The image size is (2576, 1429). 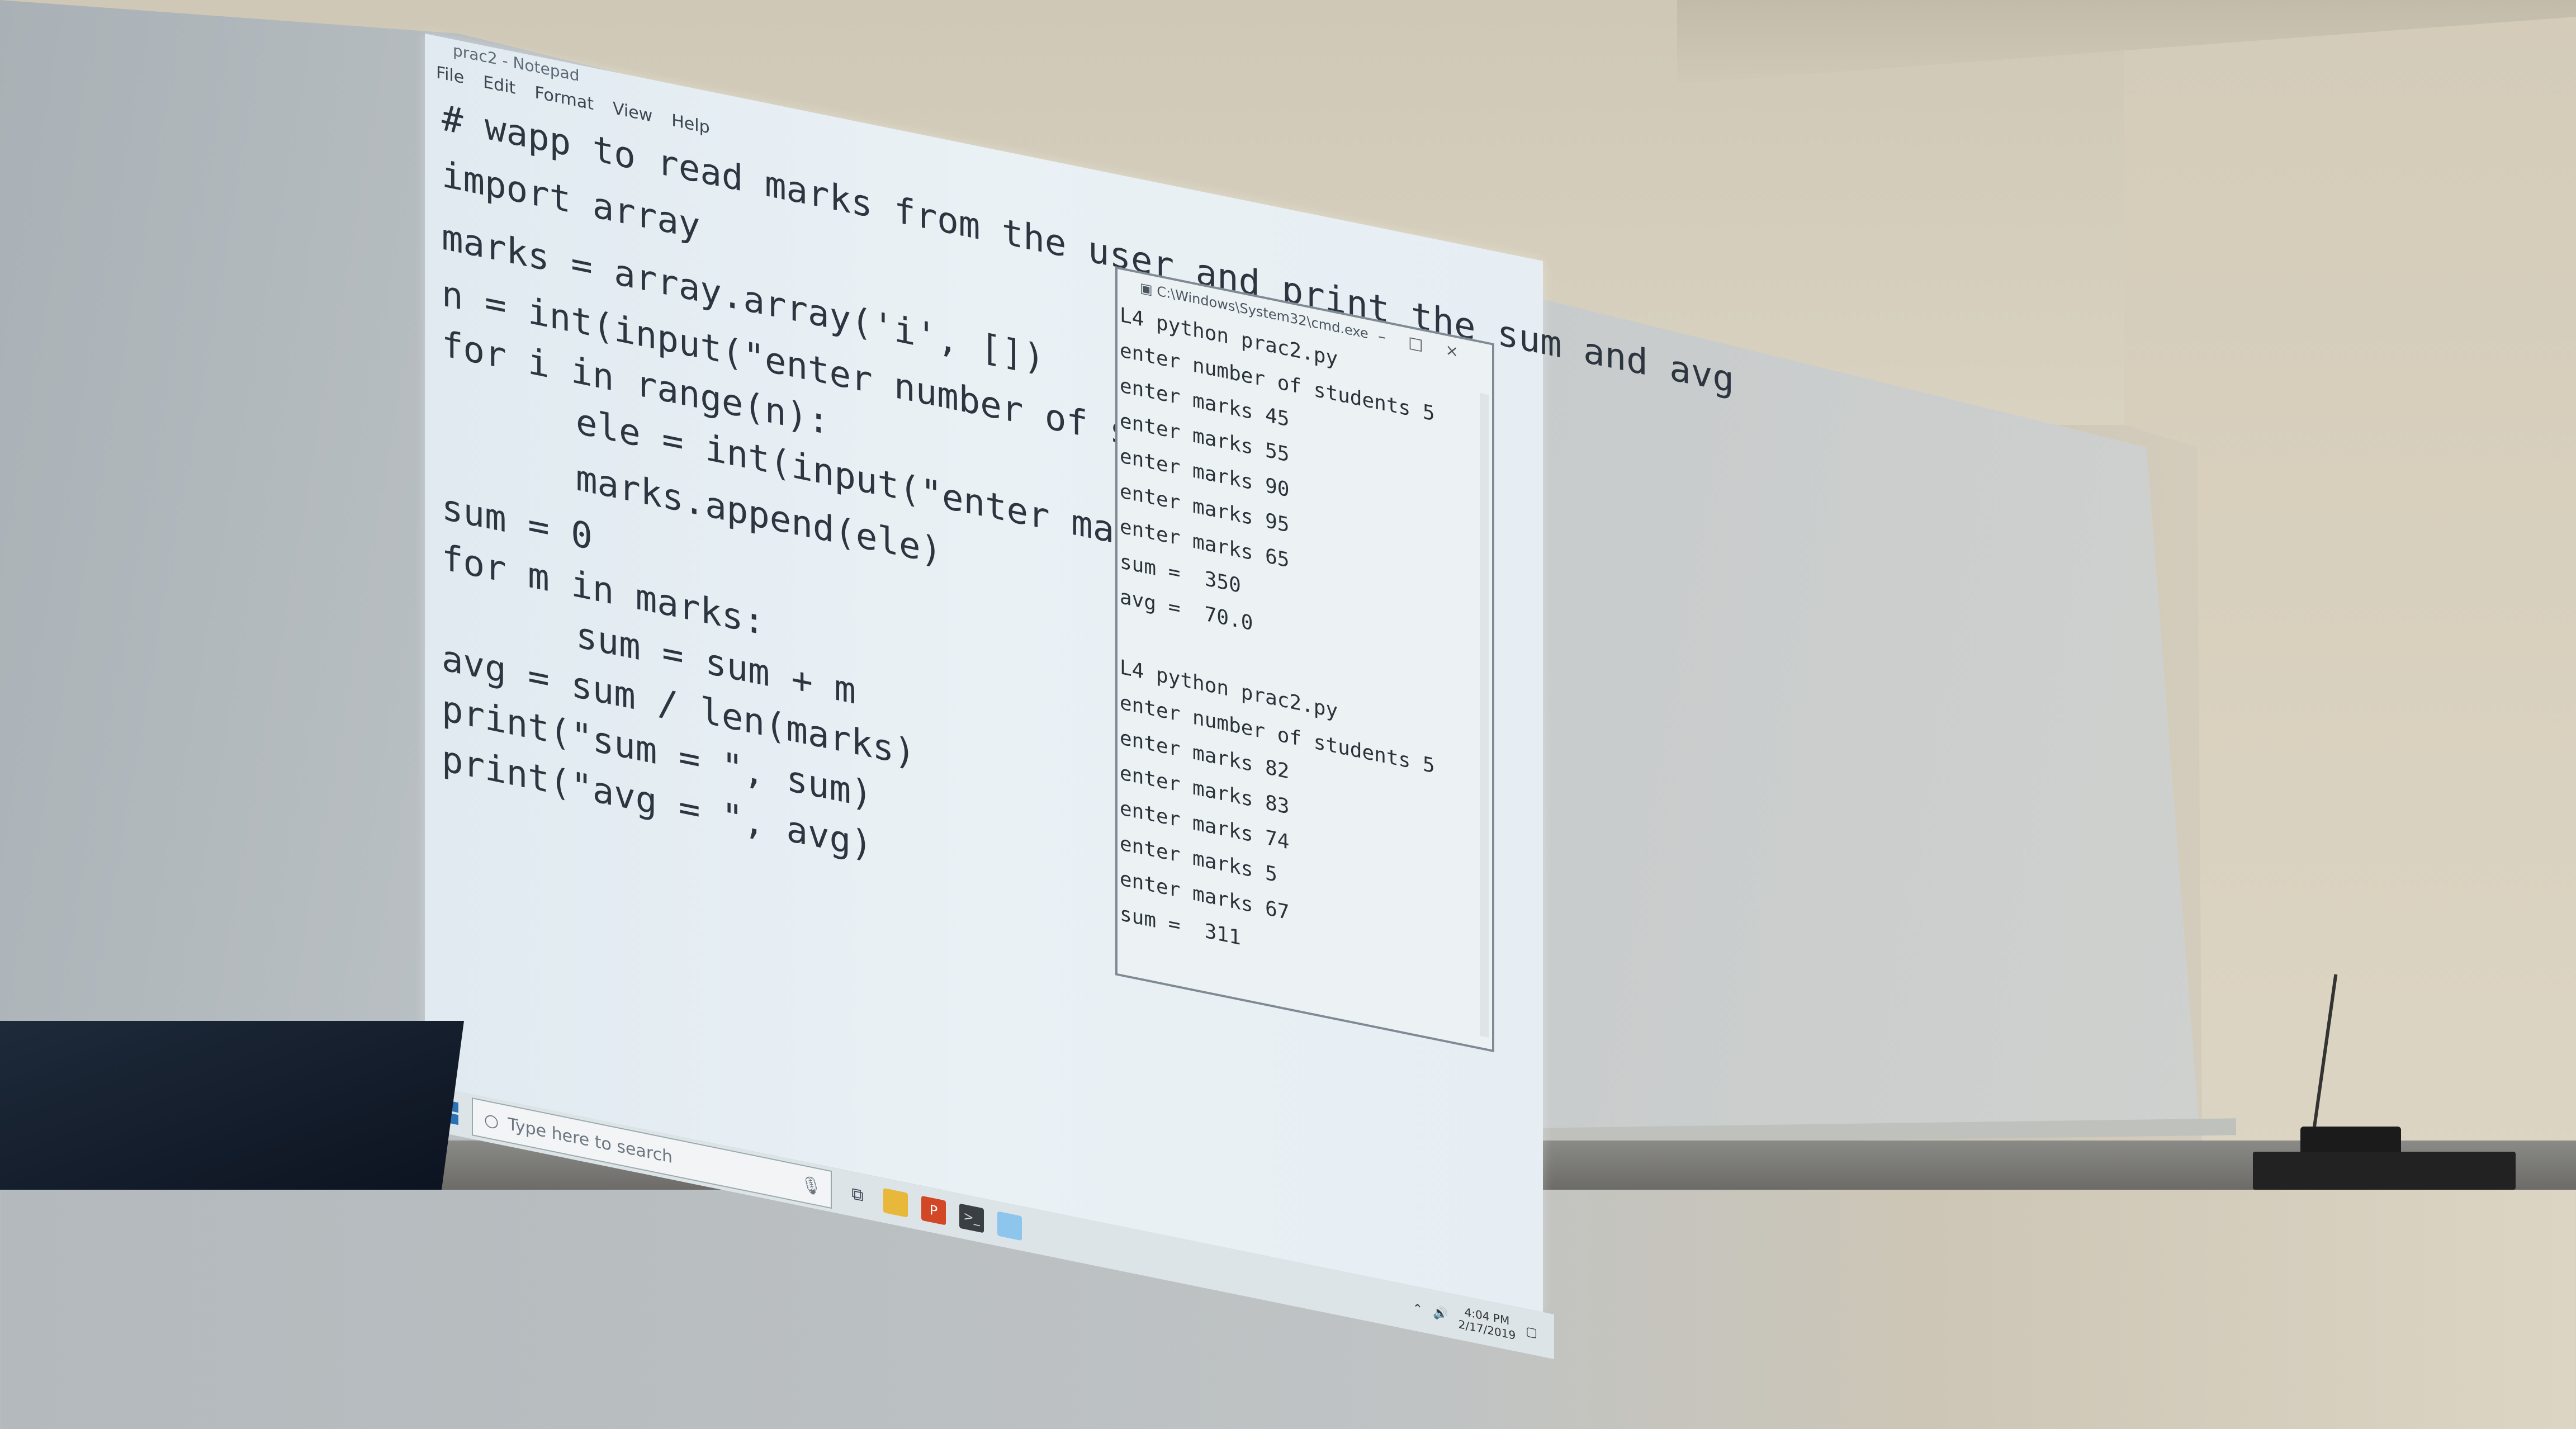 What do you see at coordinates (933, 1210) in the screenshot?
I see `powerpoint-icon: P` at bounding box center [933, 1210].